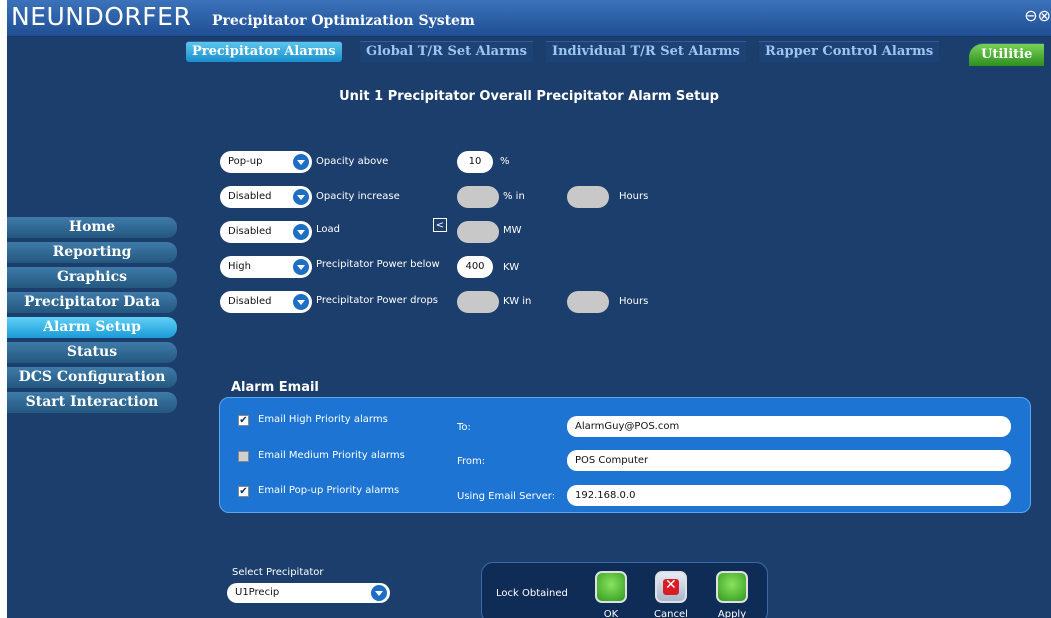 This screenshot has width=1051, height=618. Describe the element at coordinates (505, 161) in the screenshot. I see `alarm-unit: %` at that location.